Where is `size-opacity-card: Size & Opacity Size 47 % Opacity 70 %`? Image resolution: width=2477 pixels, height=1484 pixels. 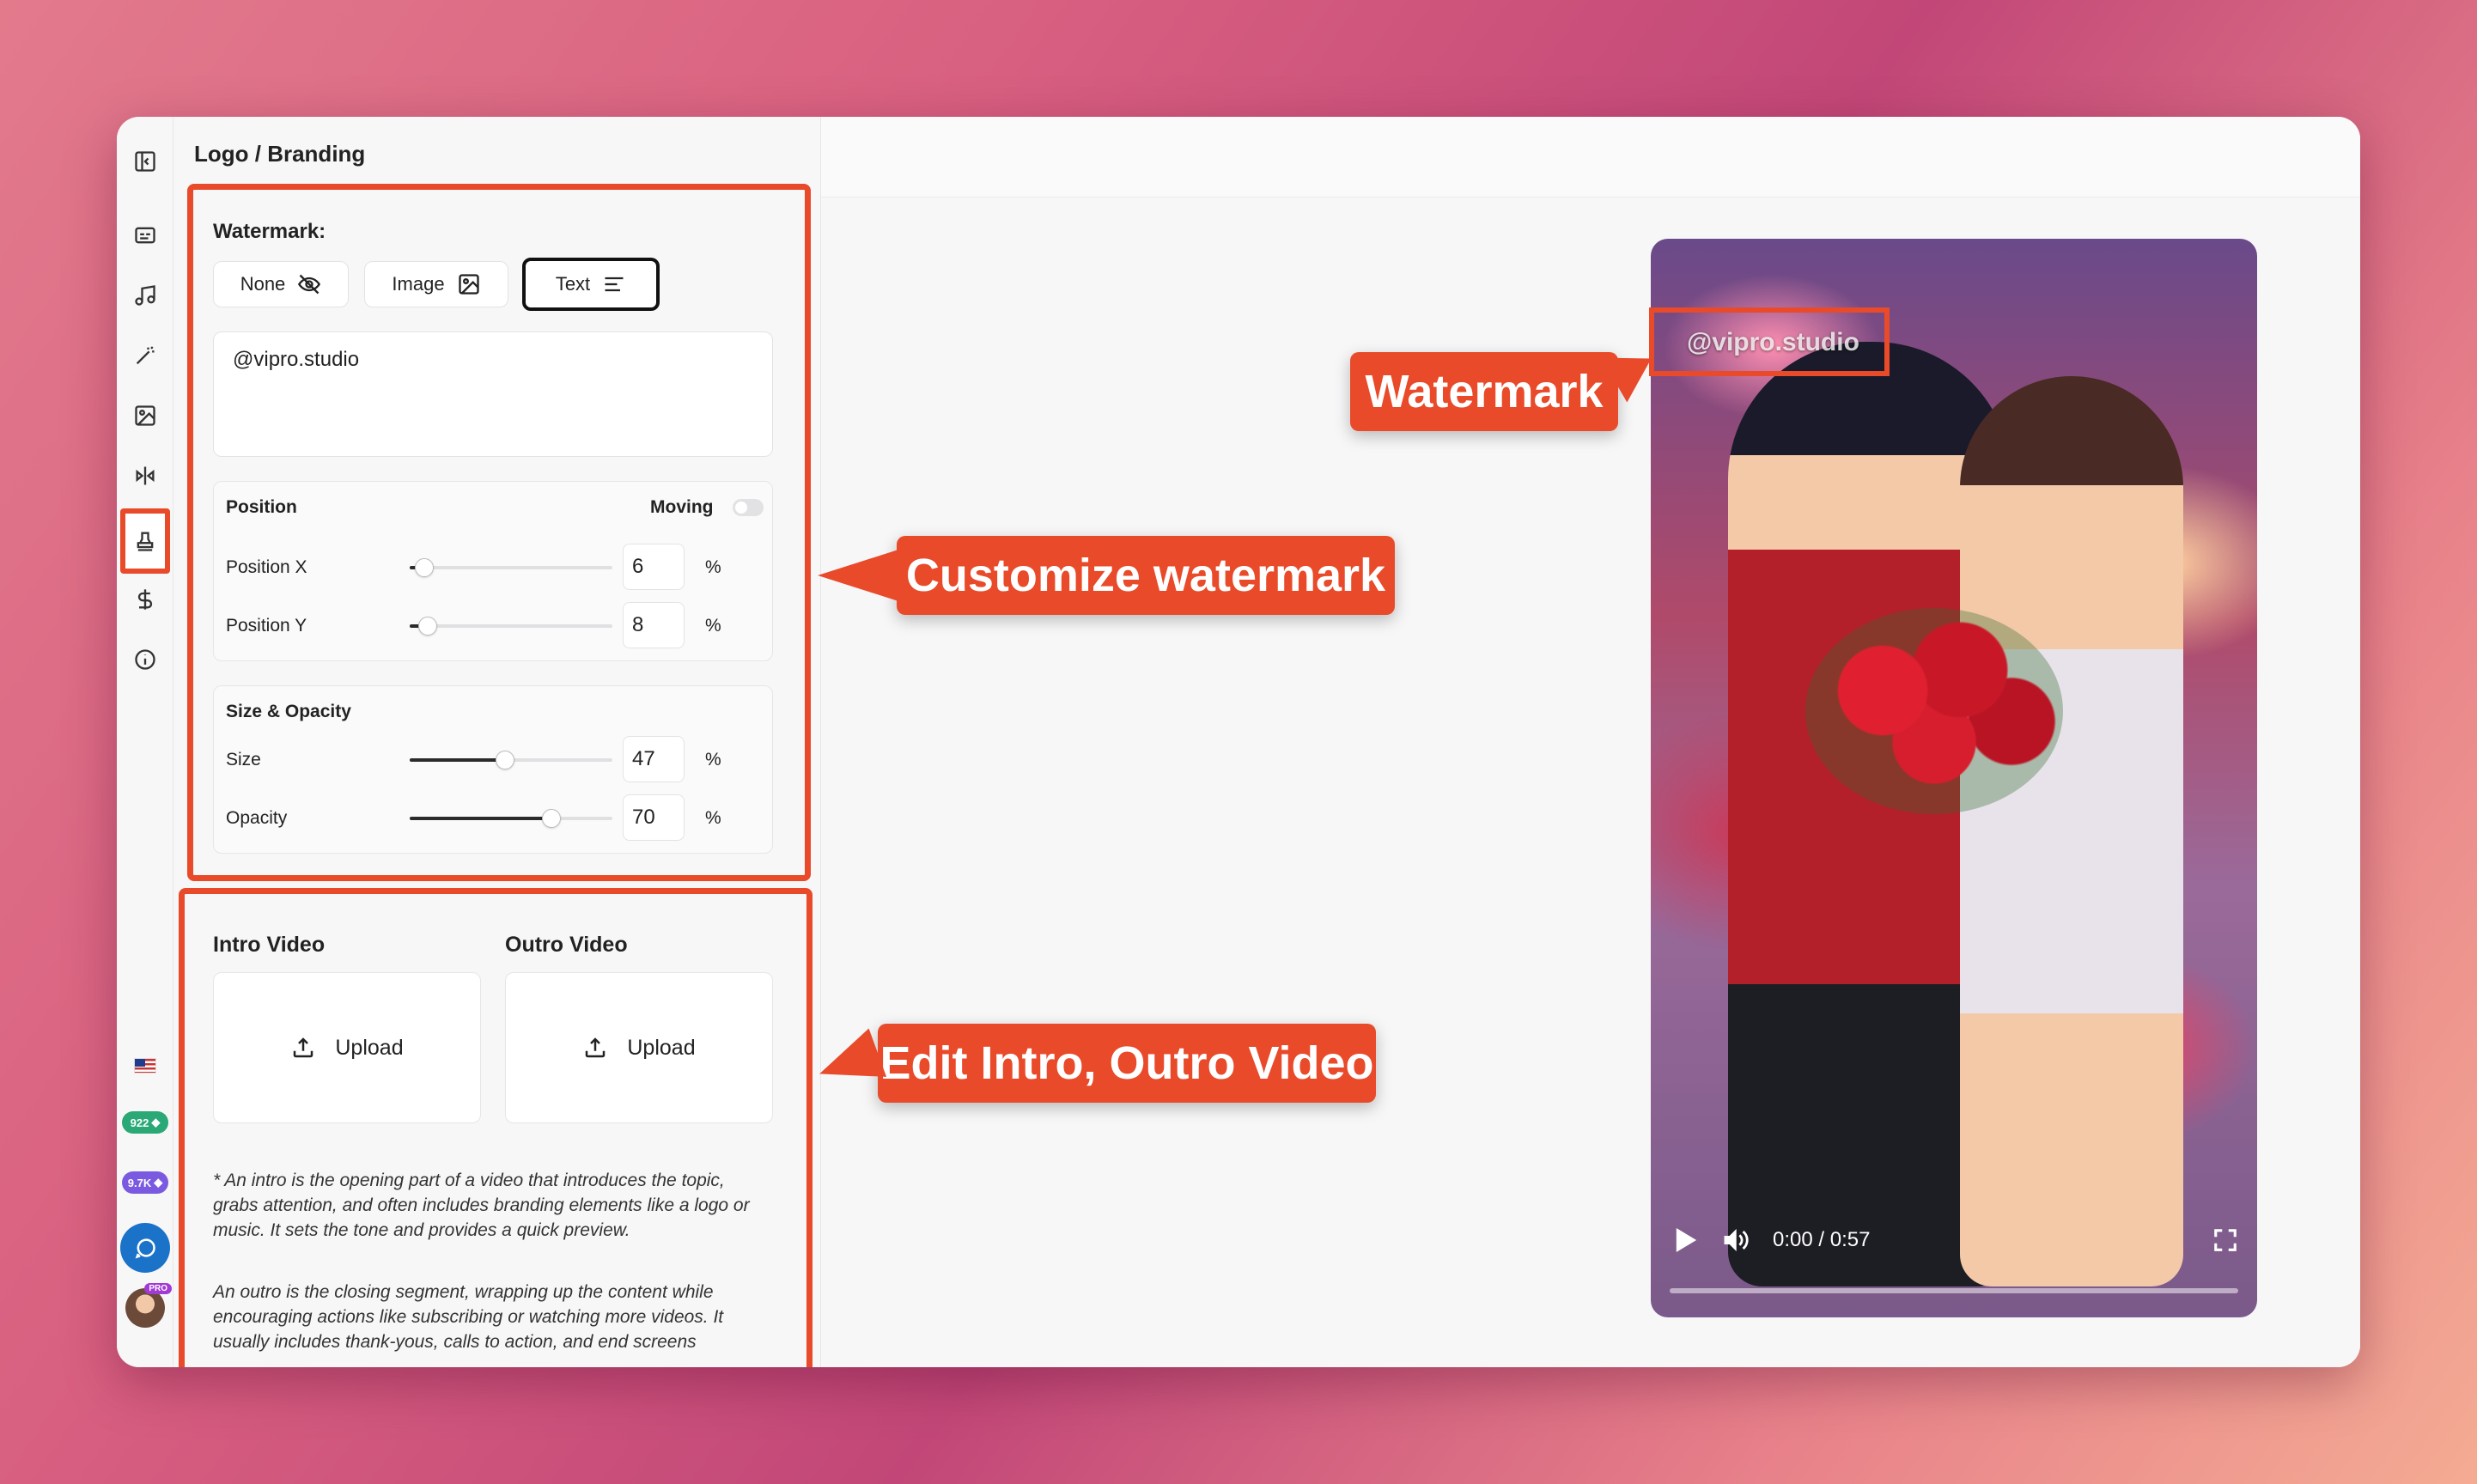 size-opacity-card: Size & Opacity Size 47 % Opacity 70 % is located at coordinates (493, 769).